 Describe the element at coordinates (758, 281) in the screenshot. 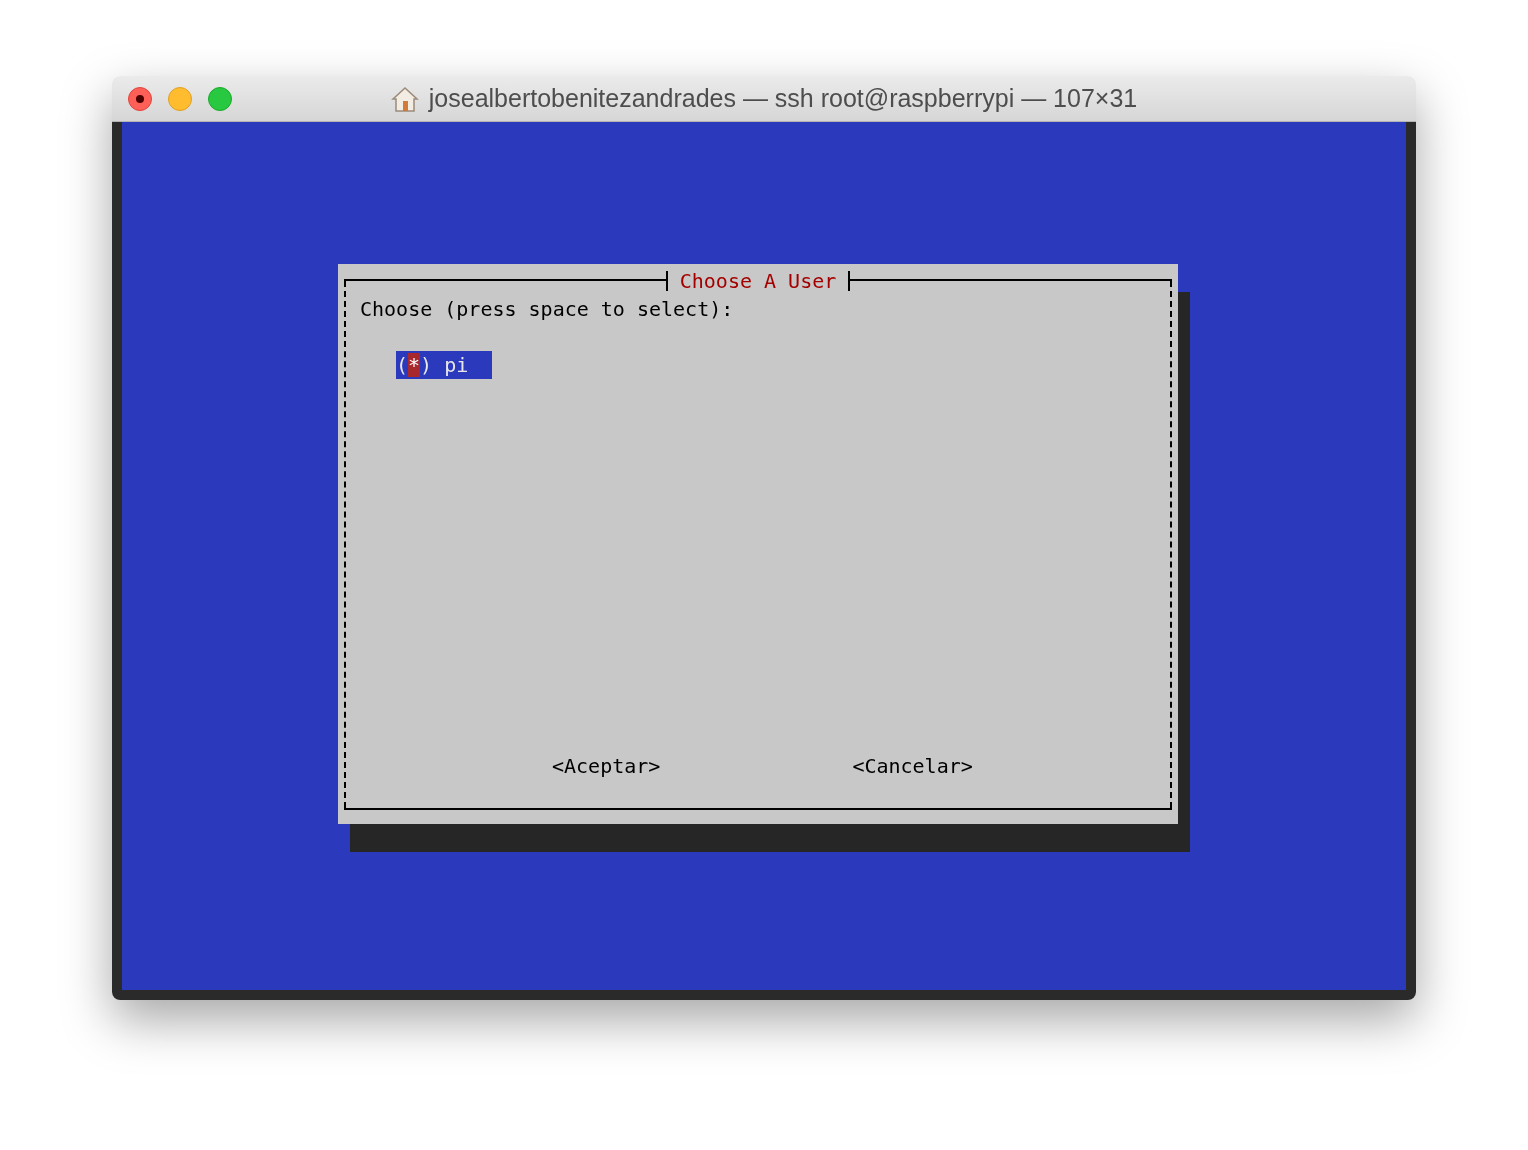

I see `dialog-title: Choose A User` at that location.